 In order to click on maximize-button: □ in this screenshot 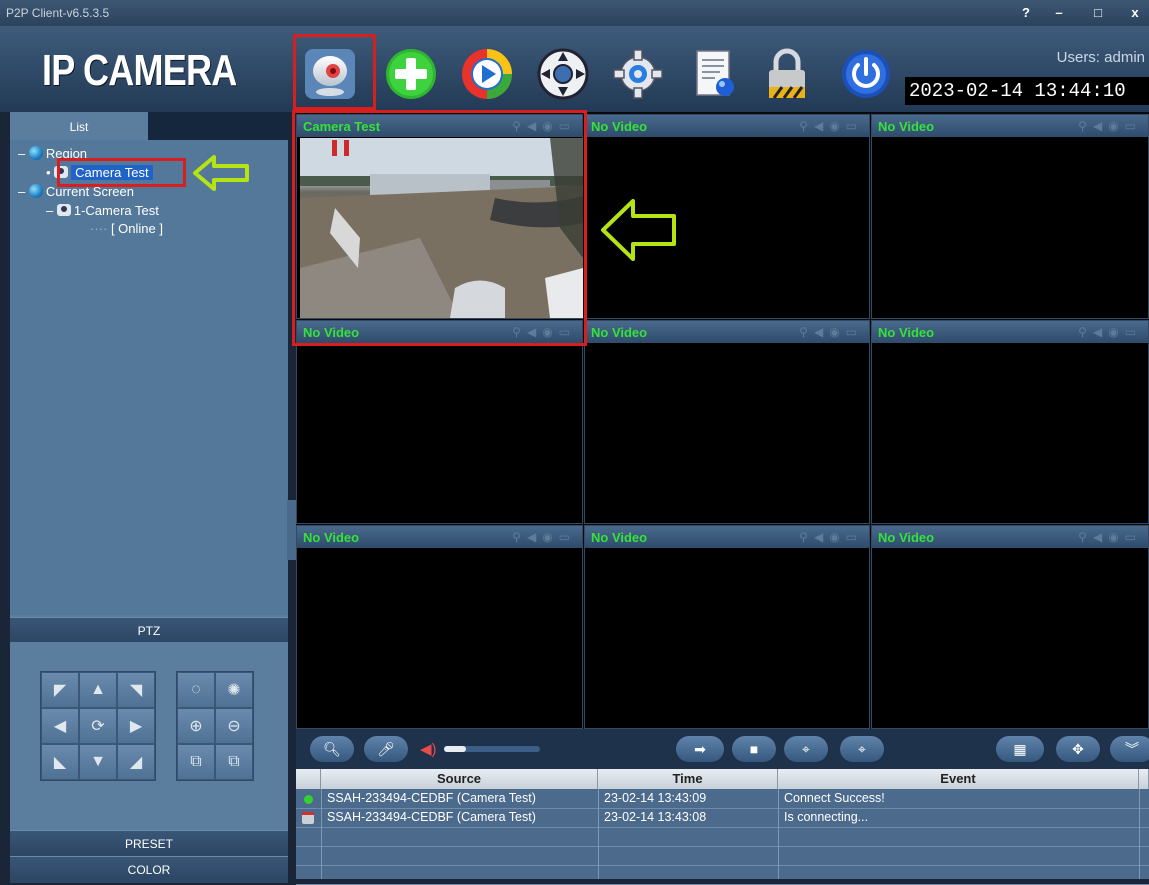, I will do `click(1098, 13)`.